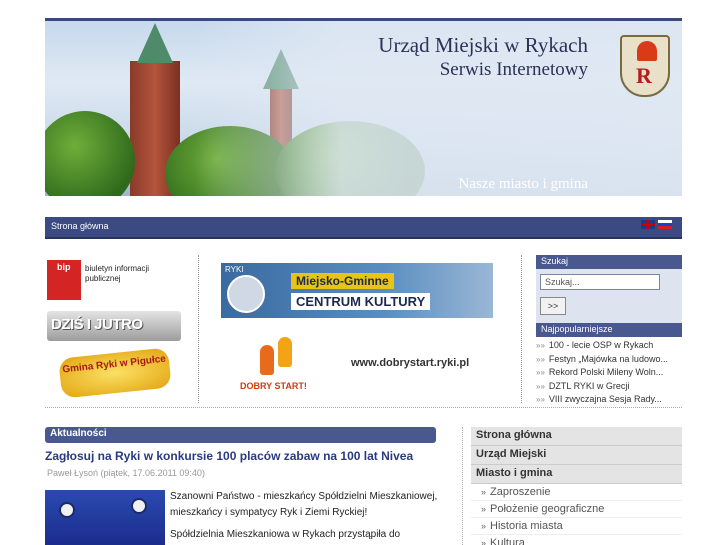 The width and height of the screenshot is (727, 545). Describe the element at coordinates (357, 290) in the screenshot. I see `mgck-banner: RYKI Miejsko-Gminne CENTRUM KULTURY` at that location.